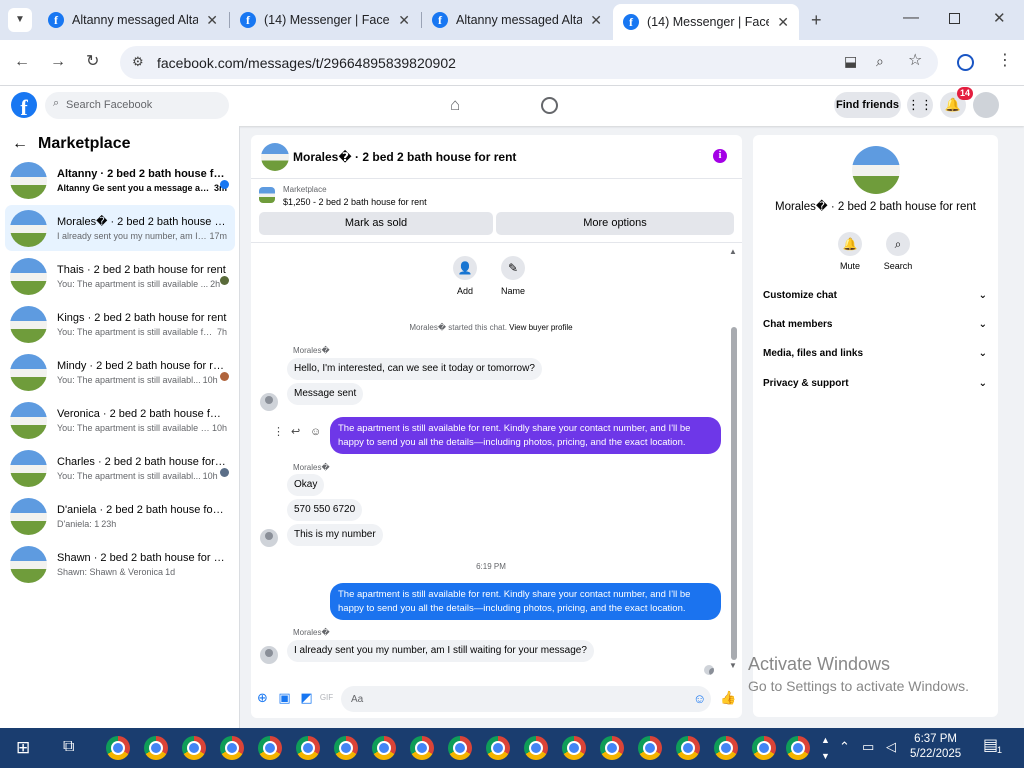 This screenshot has width=1024, height=768. Describe the element at coordinates (880, 61) in the screenshot. I see `zoom-icon: ⌕` at that location.